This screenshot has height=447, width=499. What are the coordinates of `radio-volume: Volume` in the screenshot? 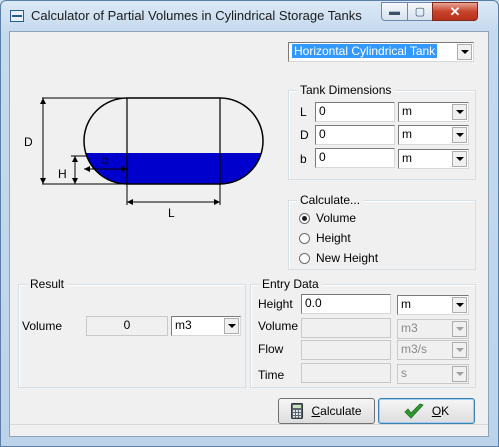 It's located at (327, 218).